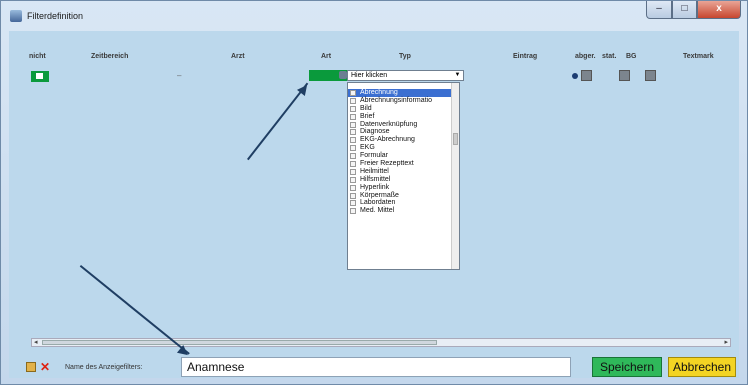 Image resolution: width=748 pixels, height=385 pixels. What do you see at coordinates (403, 203) in the screenshot?
I see `list-item: Labordaten` at bounding box center [403, 203].